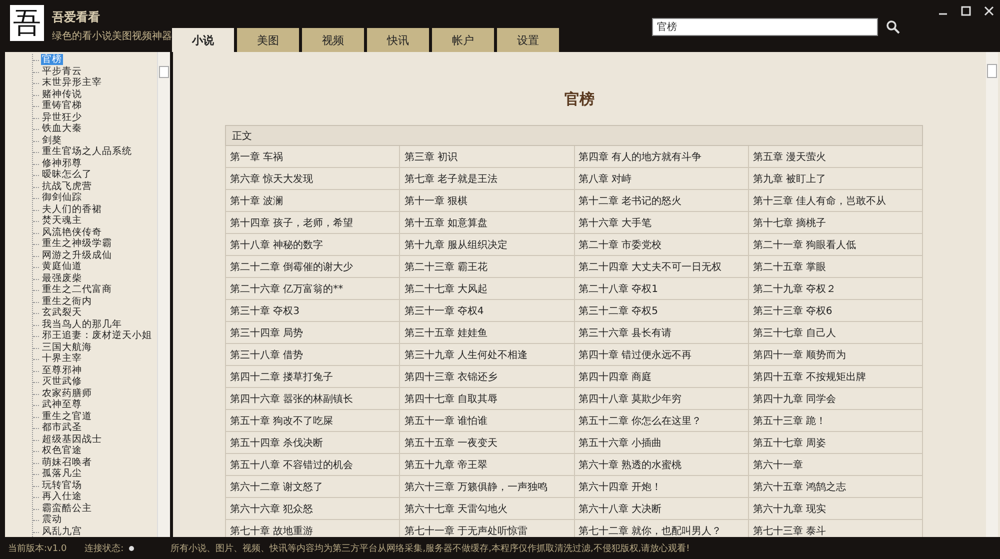 The image size is (1000, 559). What do you see at coordinates (87, 151) in the screenshot?
I see `tree-item: 重生官场之人品系统` at bounding box center [87, 151].